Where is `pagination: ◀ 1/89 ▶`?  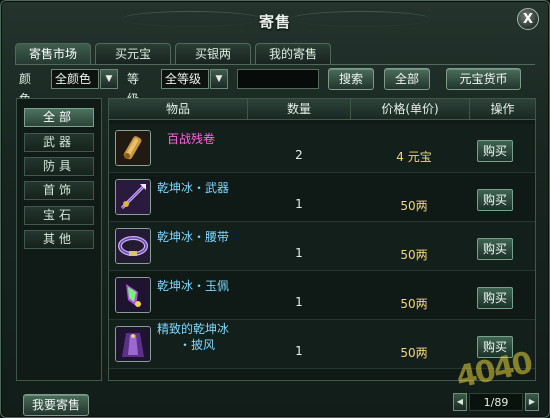 pagination: ◀ 1/89 ▶ is located at coordinates (498, 403).